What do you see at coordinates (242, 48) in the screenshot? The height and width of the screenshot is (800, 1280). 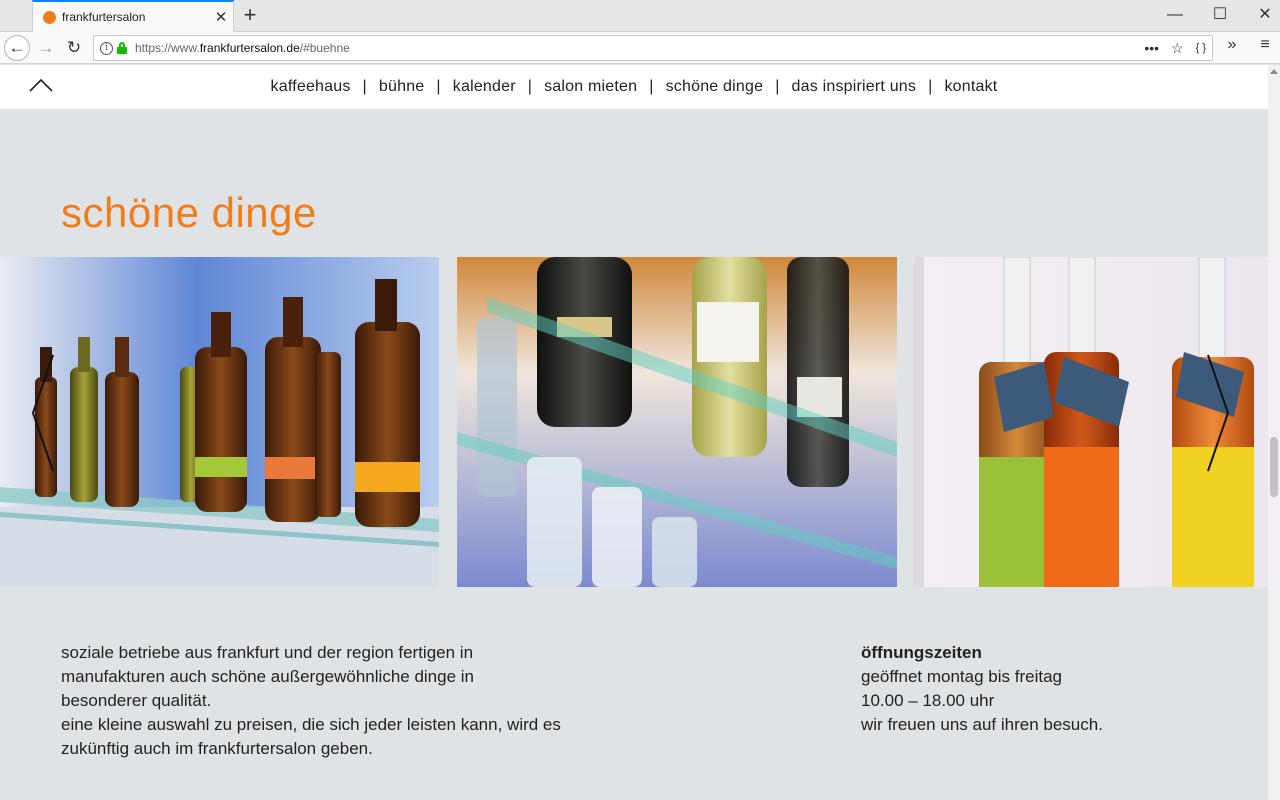 I see `url-text: https://www.frankfurtersalon.de/#buehne` at bounding box center [242, 48].